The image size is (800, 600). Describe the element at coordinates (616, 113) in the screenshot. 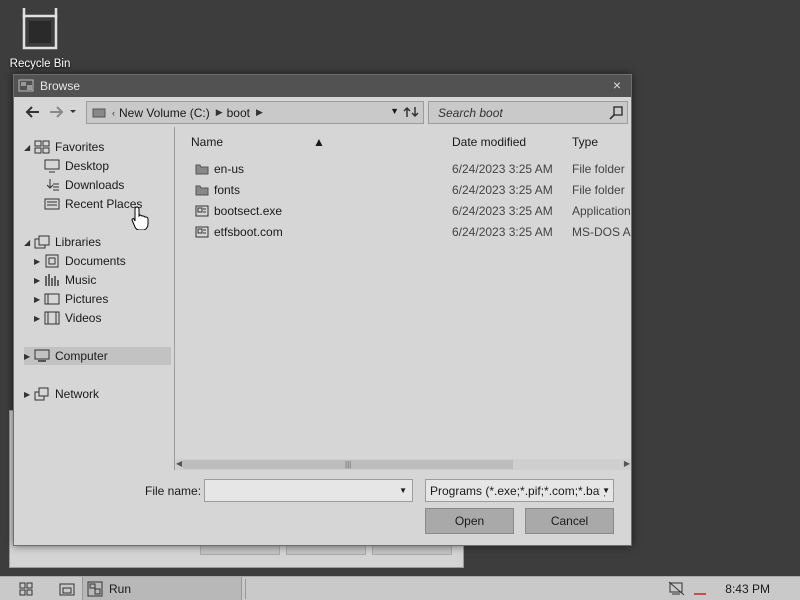

I see `search-icon` at that location.